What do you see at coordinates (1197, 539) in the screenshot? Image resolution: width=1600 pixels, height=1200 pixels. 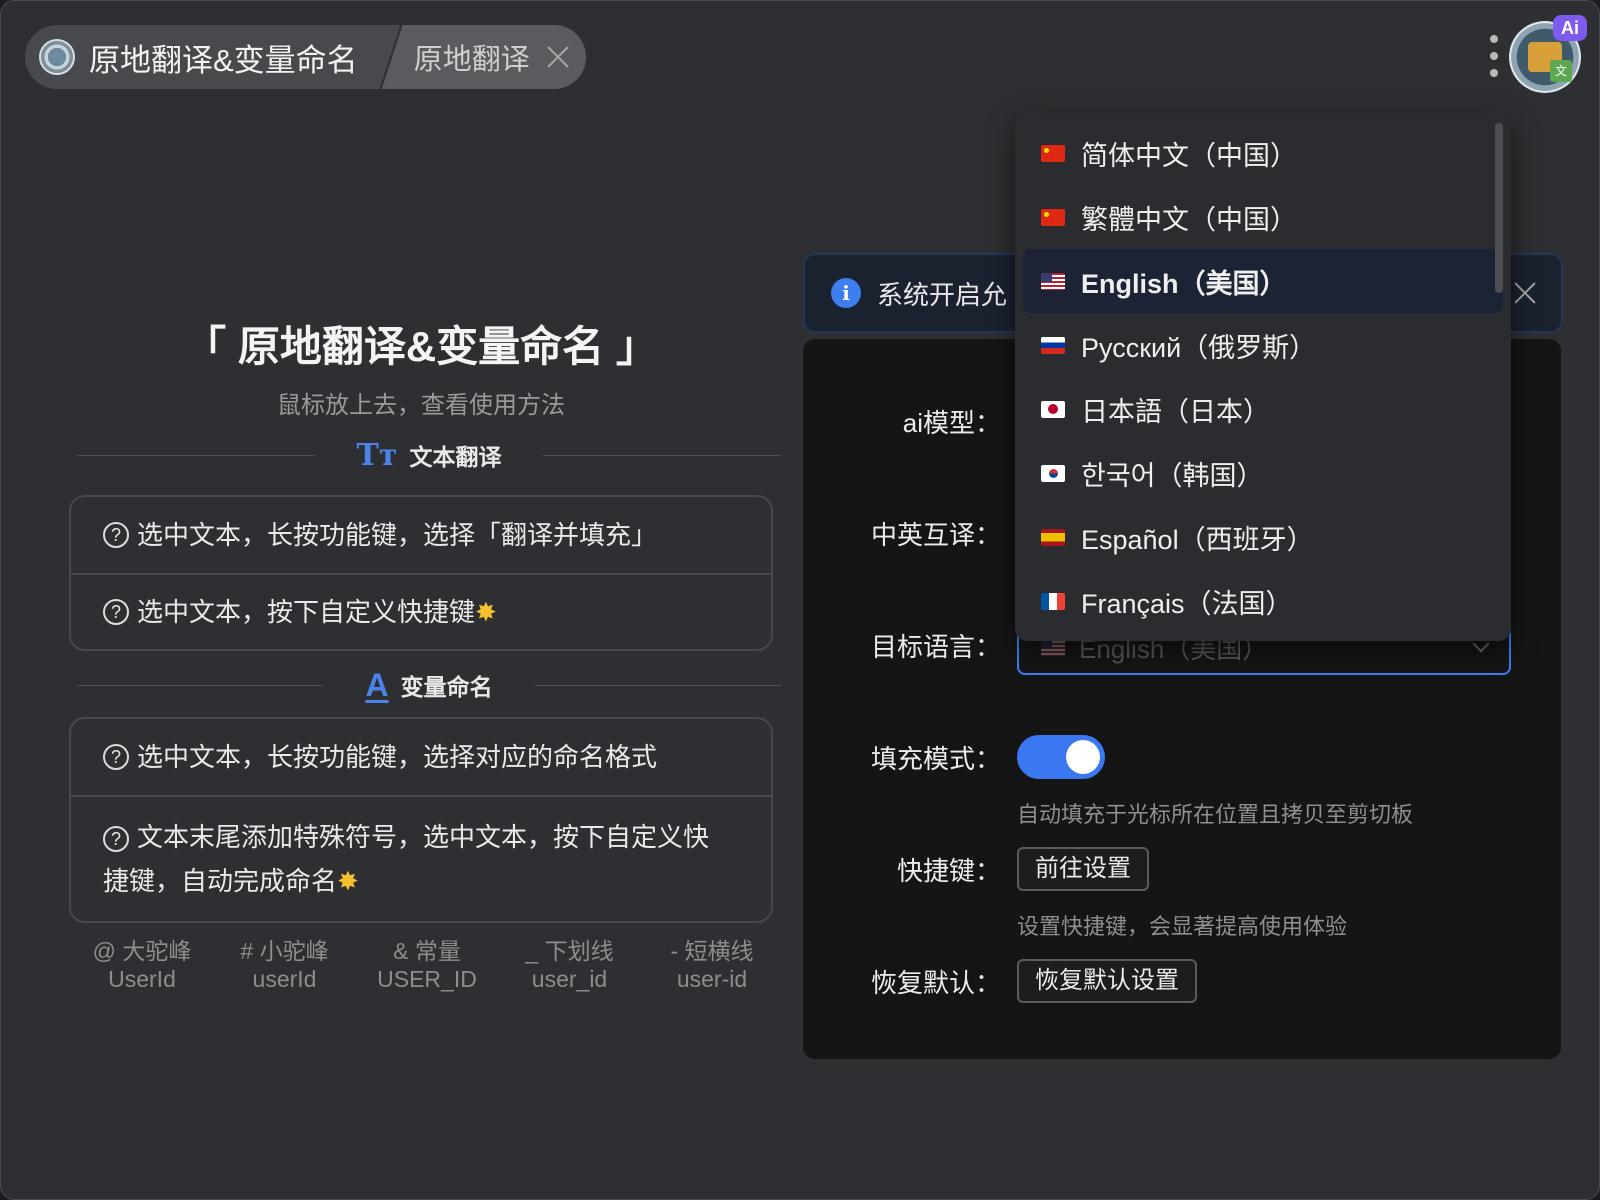 I see `lang-option-label: Español（西班牙）` at bounding box center [1197, 539].